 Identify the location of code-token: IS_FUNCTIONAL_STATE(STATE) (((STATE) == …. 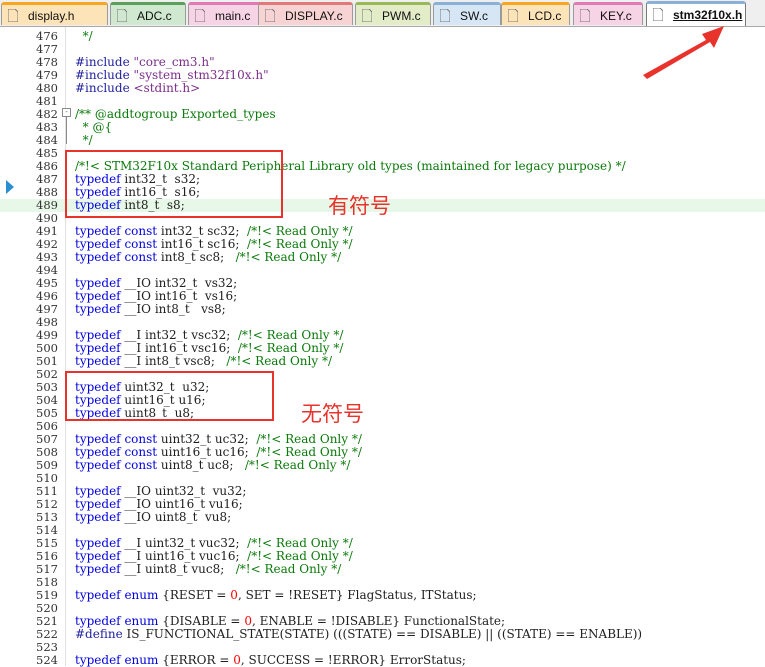
(382, 634).